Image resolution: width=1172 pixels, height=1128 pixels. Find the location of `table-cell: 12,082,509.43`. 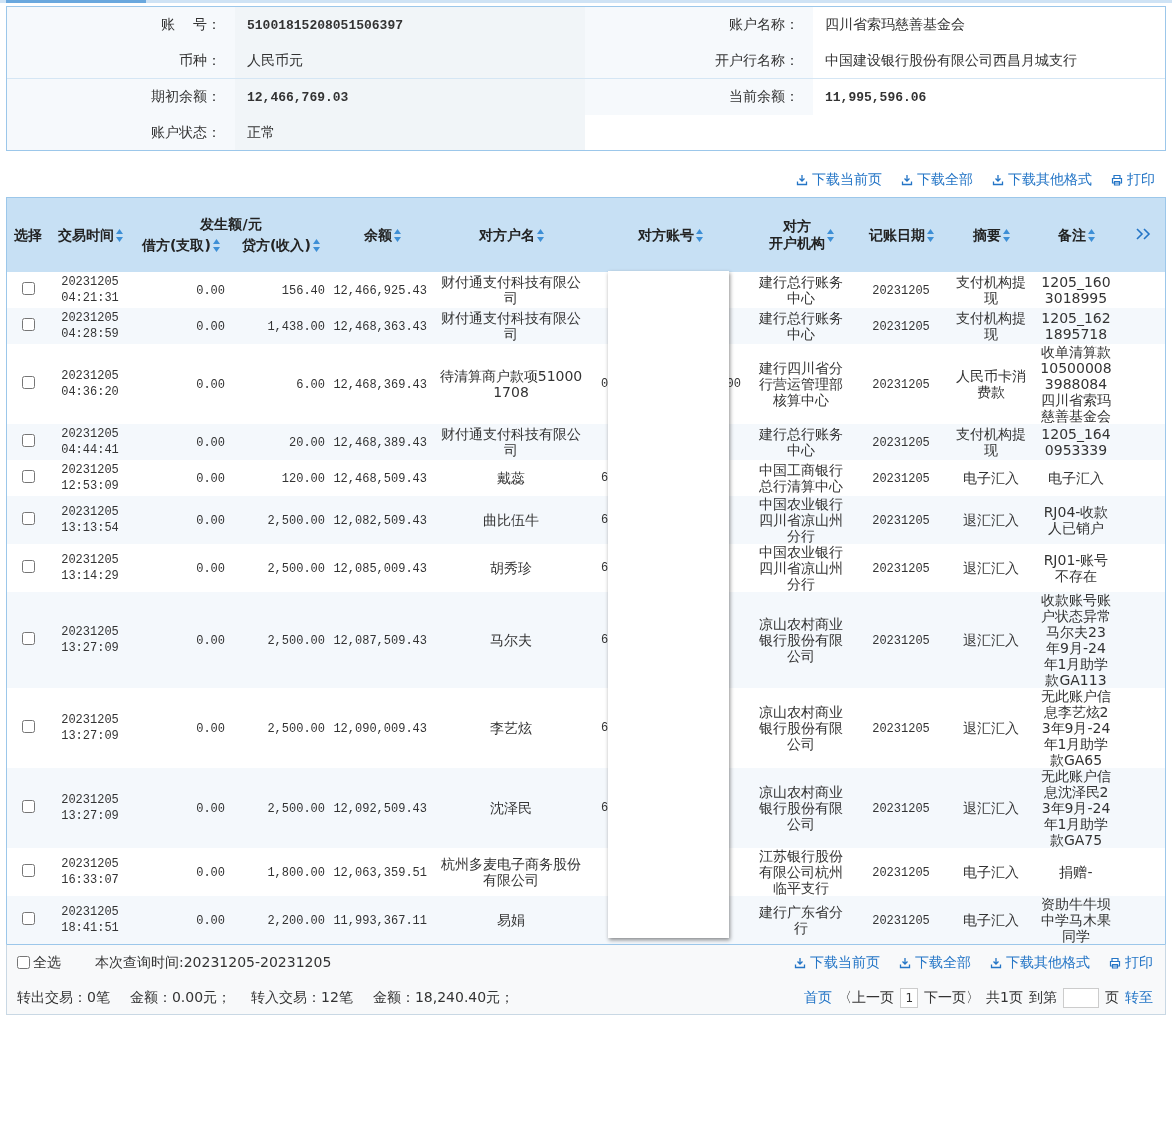

table-cell: 12,082,509.43 is located at coordinates (380, 521).